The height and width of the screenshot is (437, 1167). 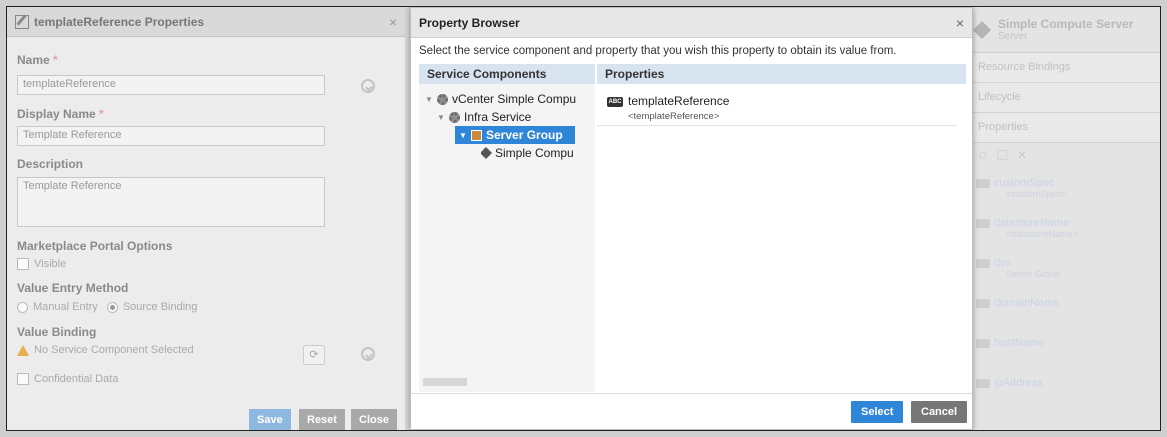 What do you see at coordinates (1064, 391) in the screenshot?
I see `property-item: ipAddress` at bounding box center [1064, 391].